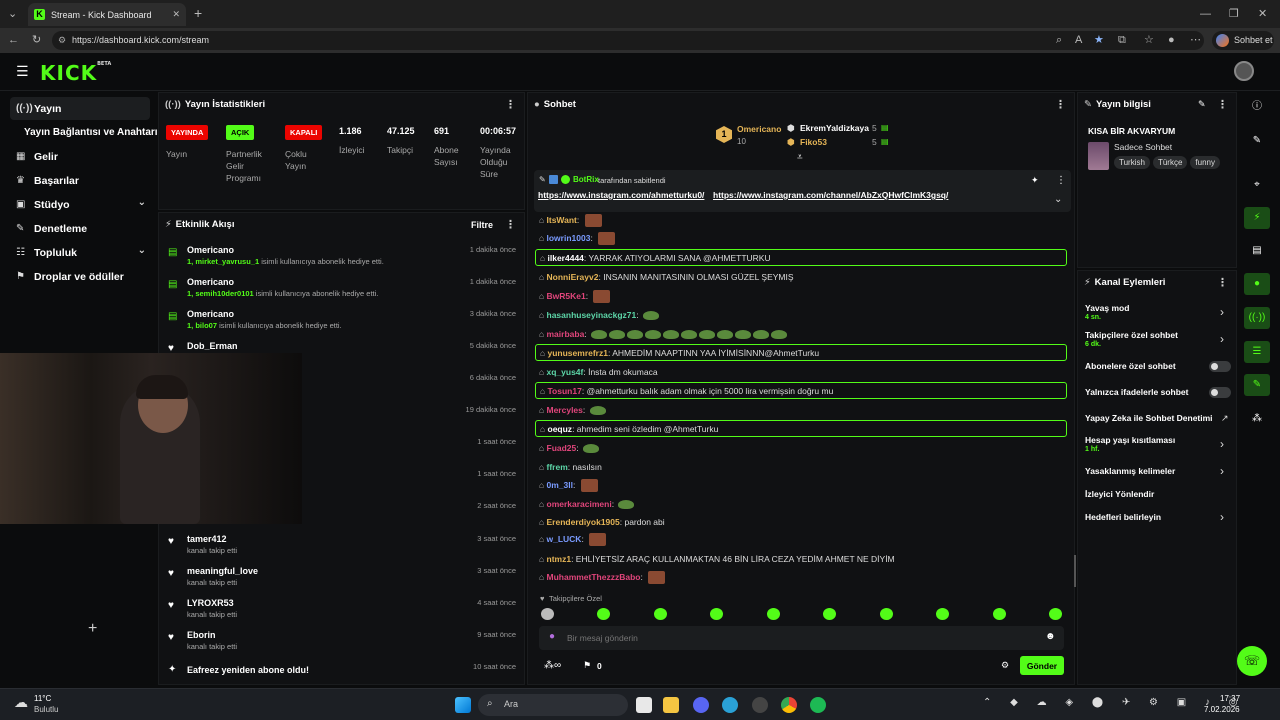  What do you see at coordinates (1220, 366) in the screenshot?
I see `toggle-switch` at bounding box center [1220, 366].